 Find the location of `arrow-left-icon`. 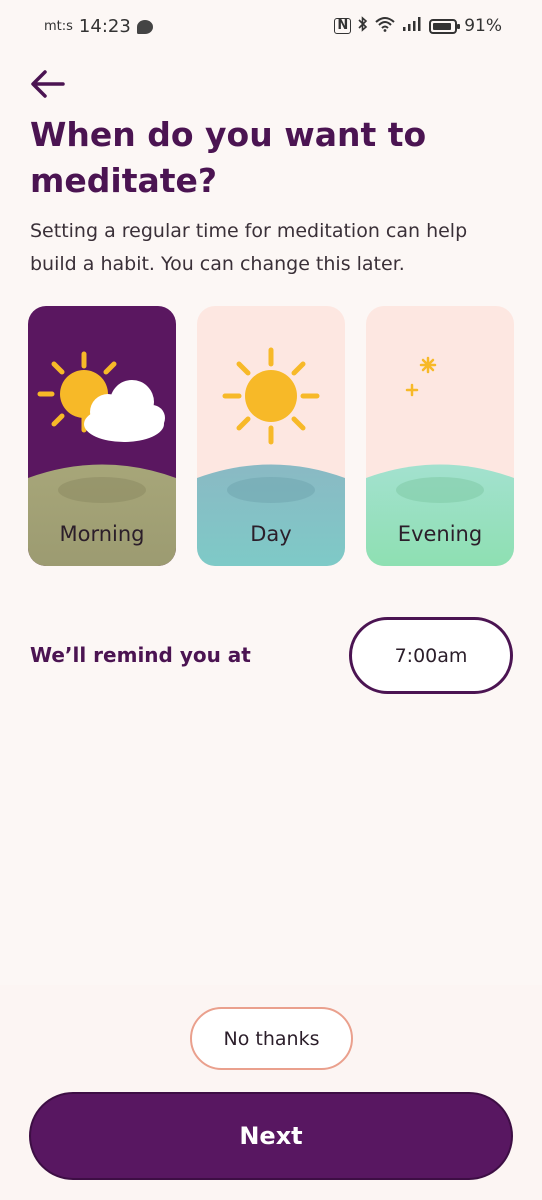

arrow-left-icon is located at coordinates (48, 84).